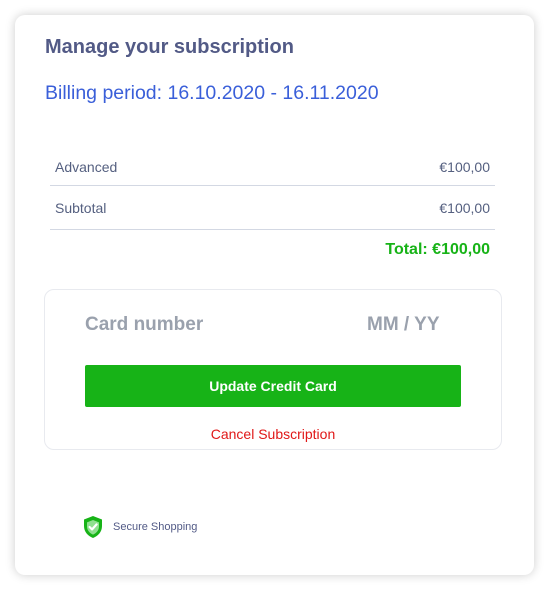  What do you see at coordinates (464, 208) in the screenshot?
I see `subtotal-amount: €100,00` at bounding box center [464, 208].